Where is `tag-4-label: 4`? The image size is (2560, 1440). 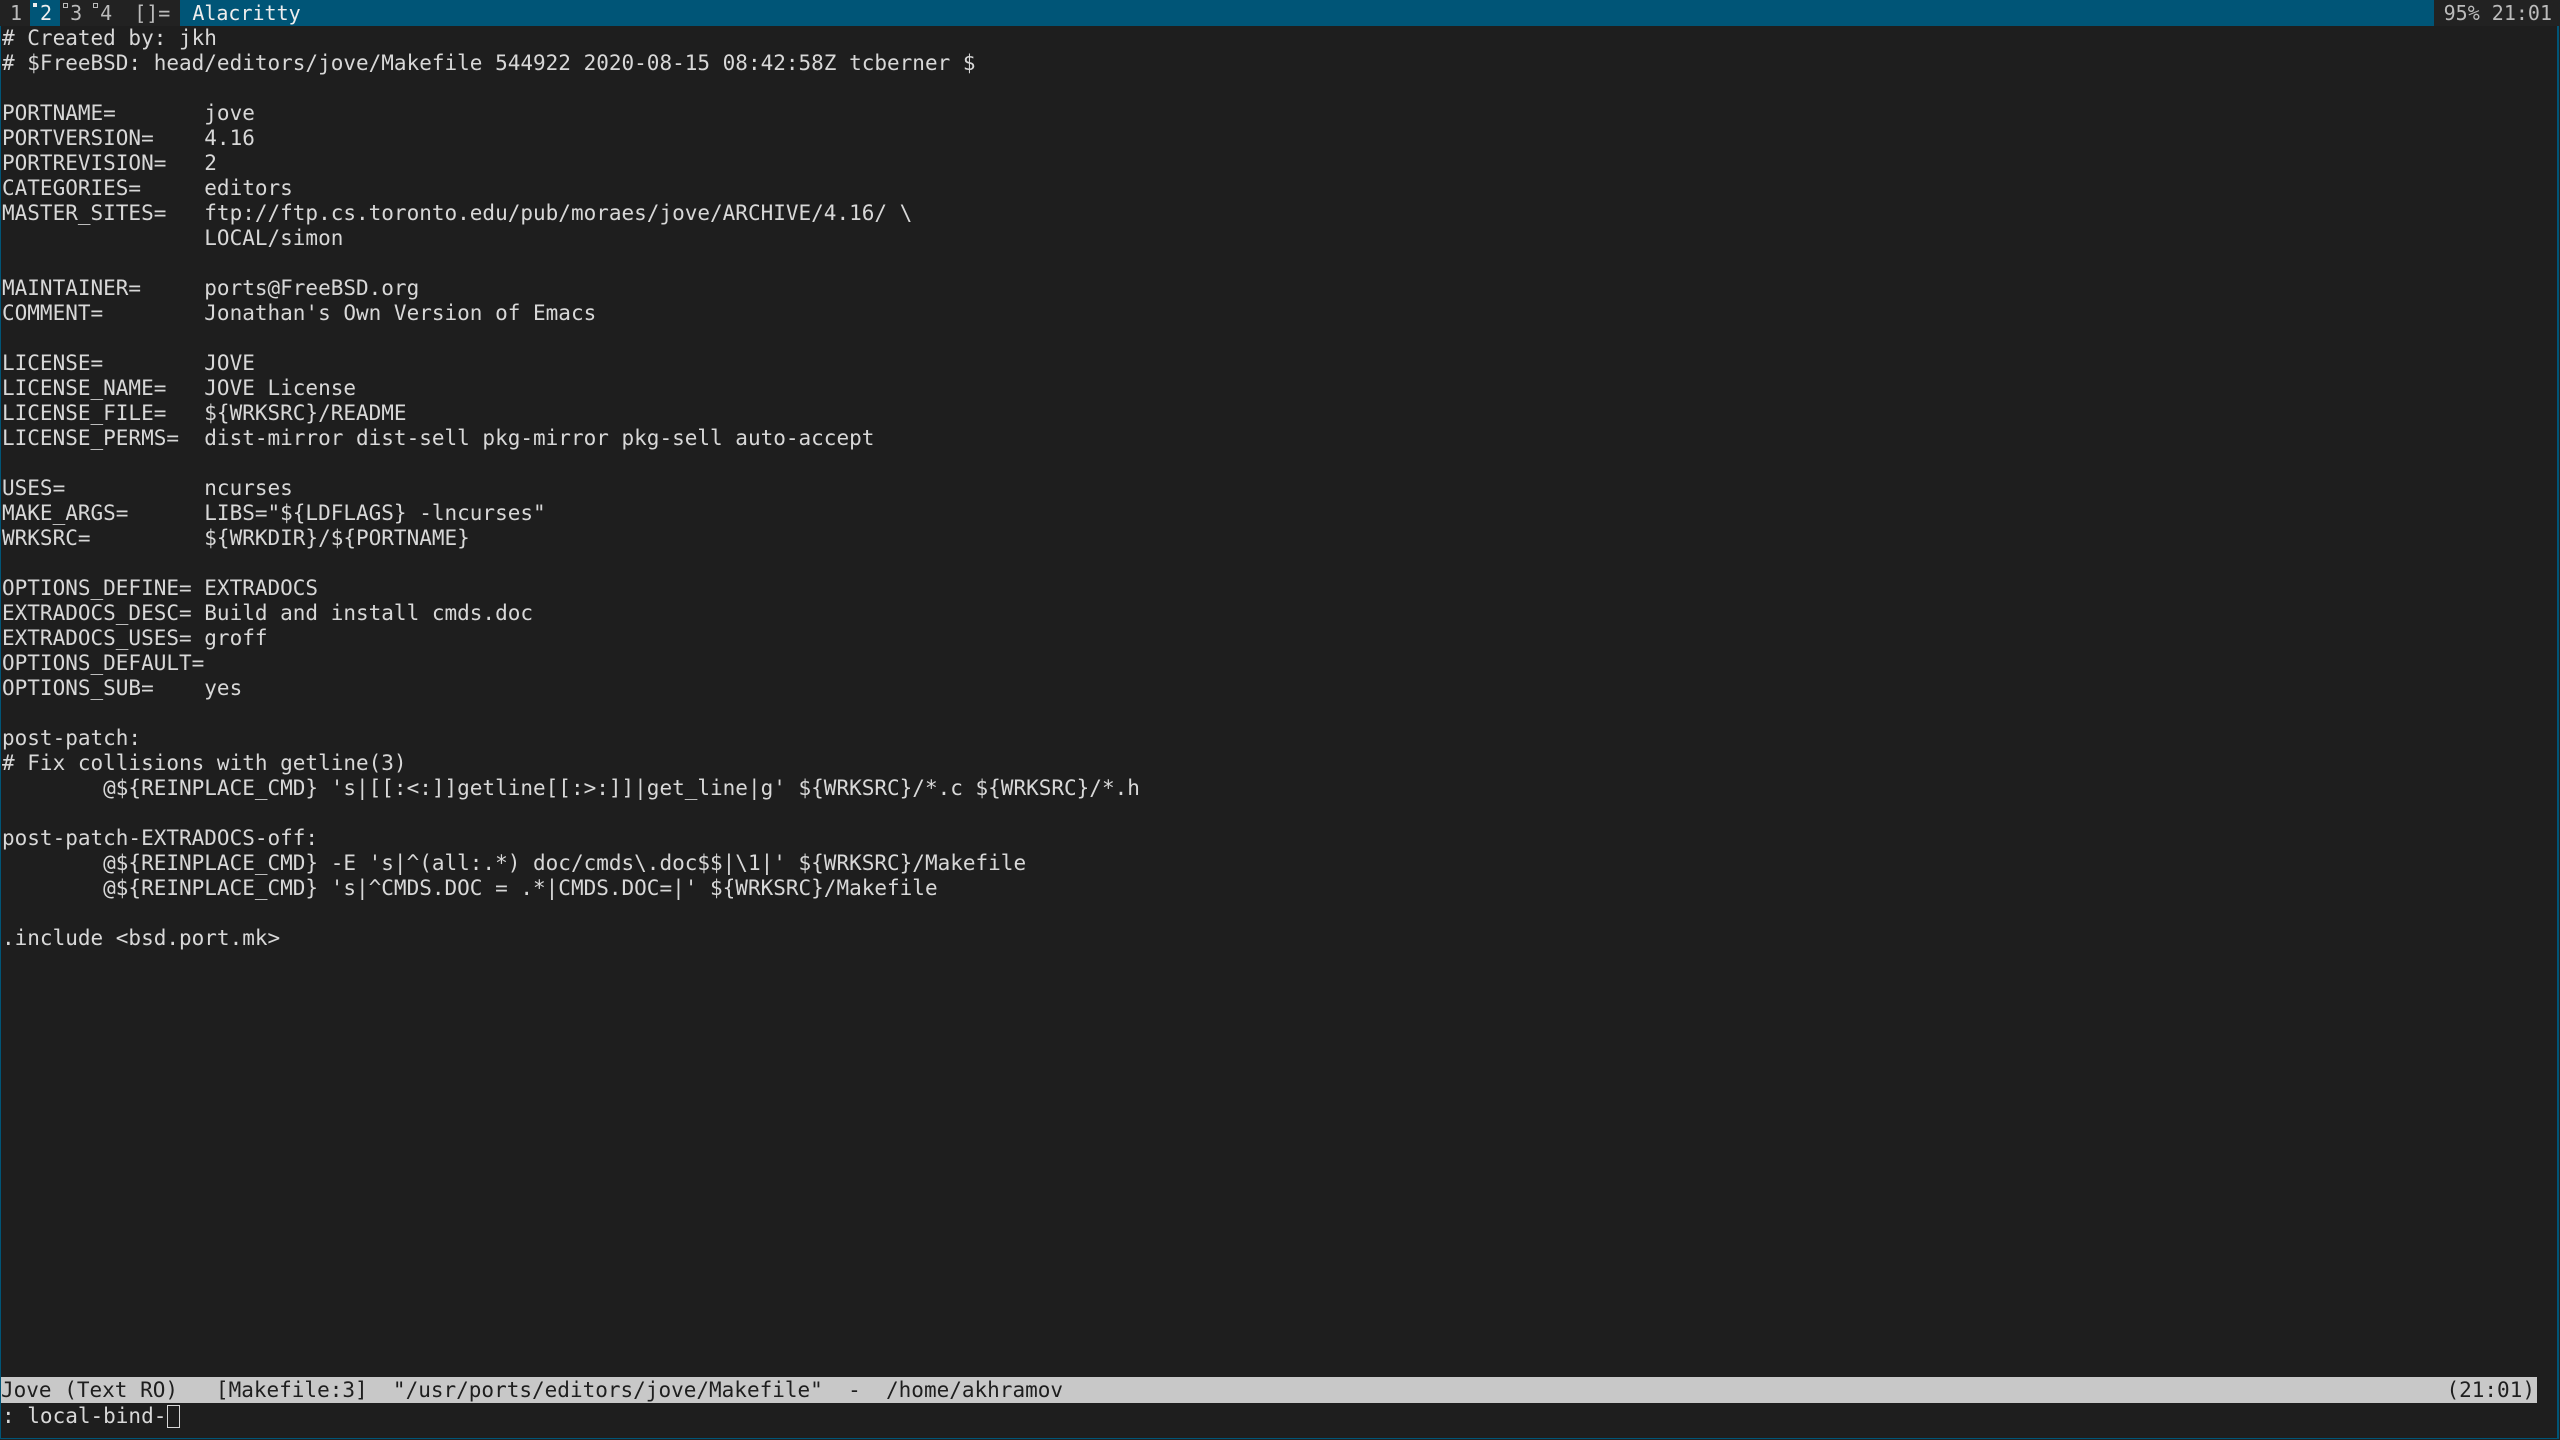
tag-4-label: 4 is located at coordinates (106, 13).